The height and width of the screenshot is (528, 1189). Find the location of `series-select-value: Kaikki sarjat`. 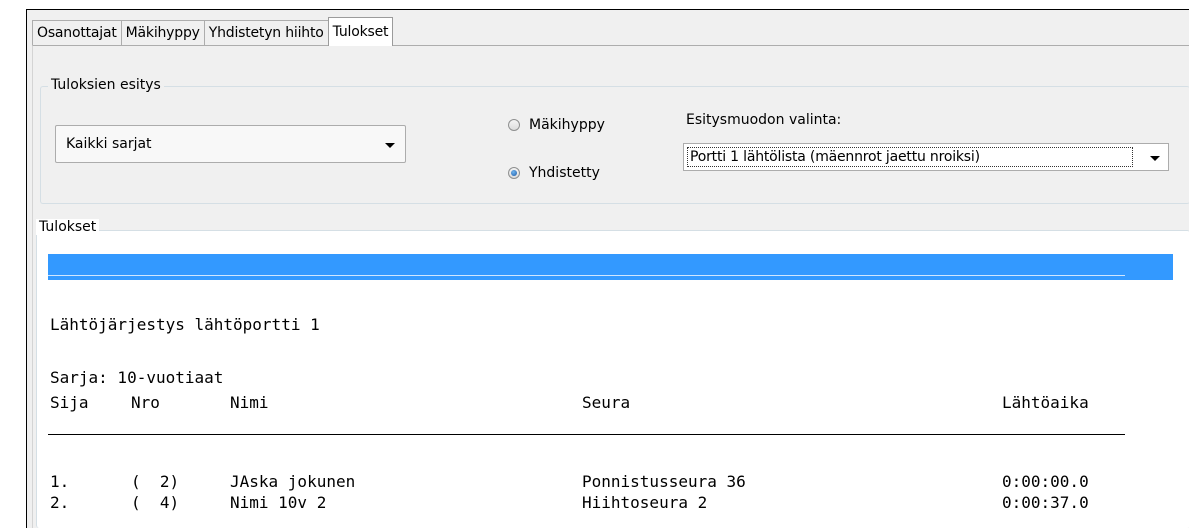

series-select-value: Kaikki sarjat is located at coordinates (109, 144).